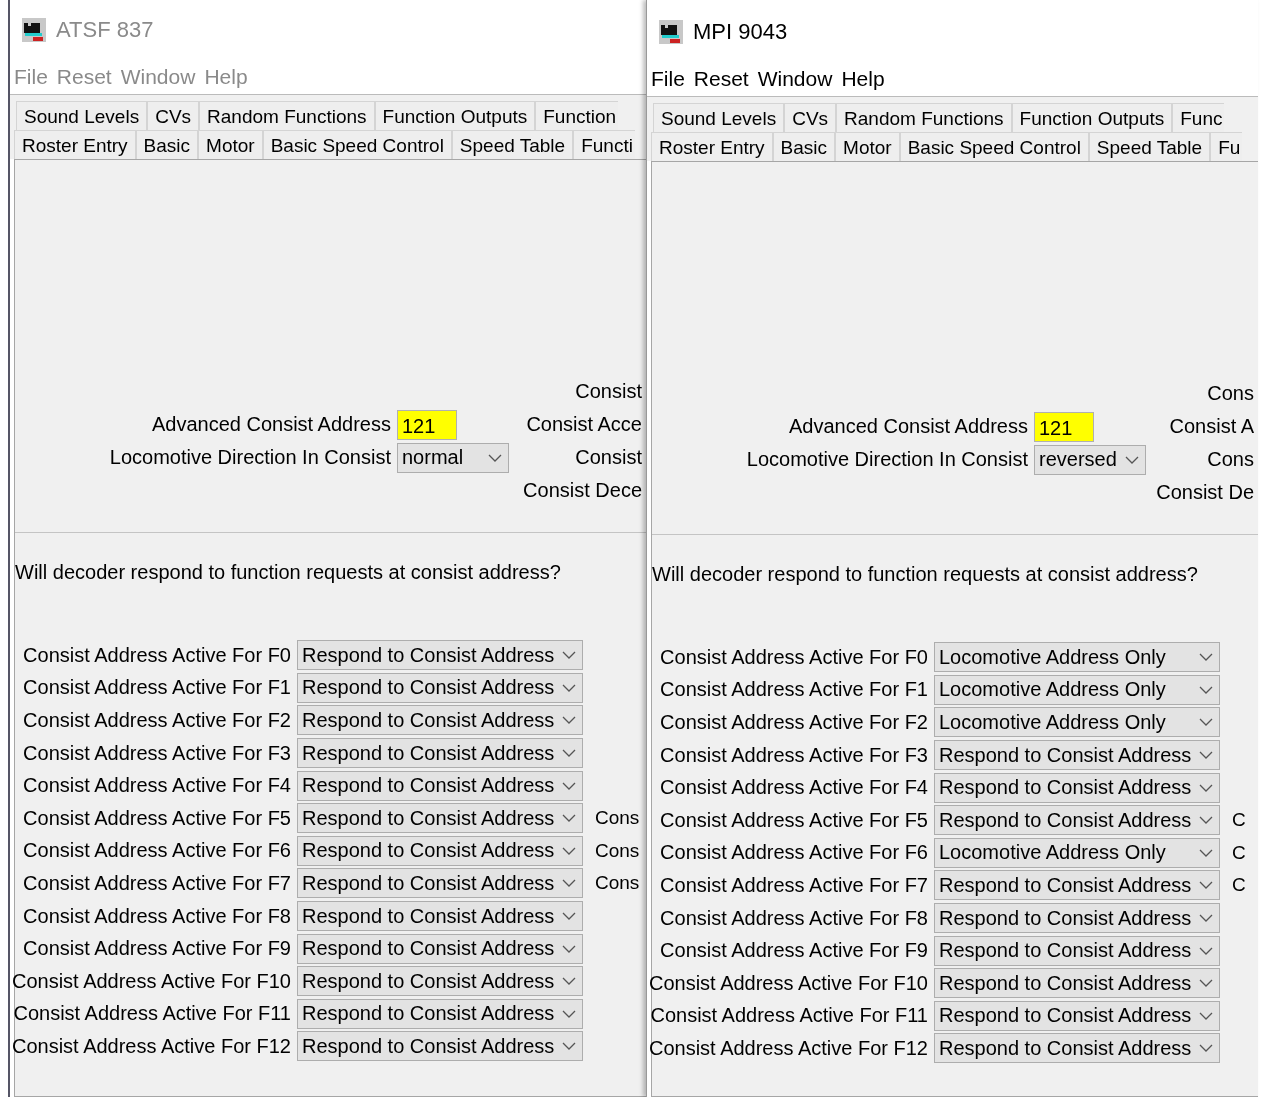 The width and height of the screenshot is (1266, 1097). What do you see at coordinates (1205, 492) in the screenshot?
I see `field-label: Consist De` at bounding box center [1205, 492].